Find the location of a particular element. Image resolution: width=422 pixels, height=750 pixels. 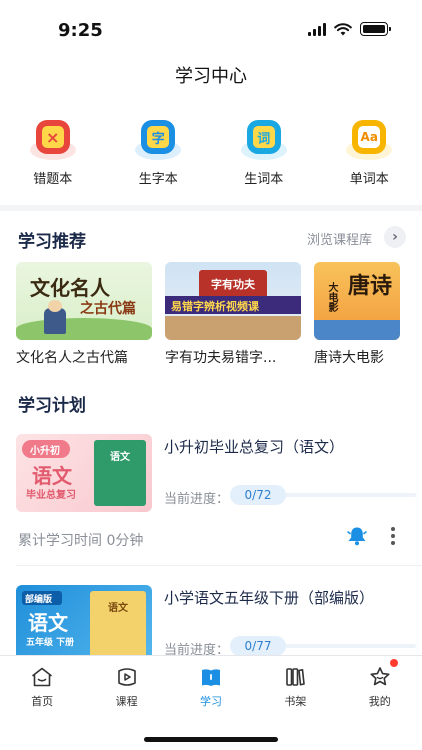

more-options-icon is located at coordinates (393, 536).